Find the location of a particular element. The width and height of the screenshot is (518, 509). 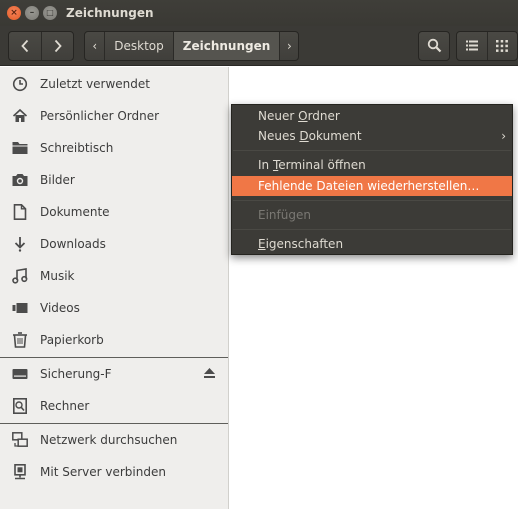

menu-item-label: Einfügen is located at coordinates (284, 215).